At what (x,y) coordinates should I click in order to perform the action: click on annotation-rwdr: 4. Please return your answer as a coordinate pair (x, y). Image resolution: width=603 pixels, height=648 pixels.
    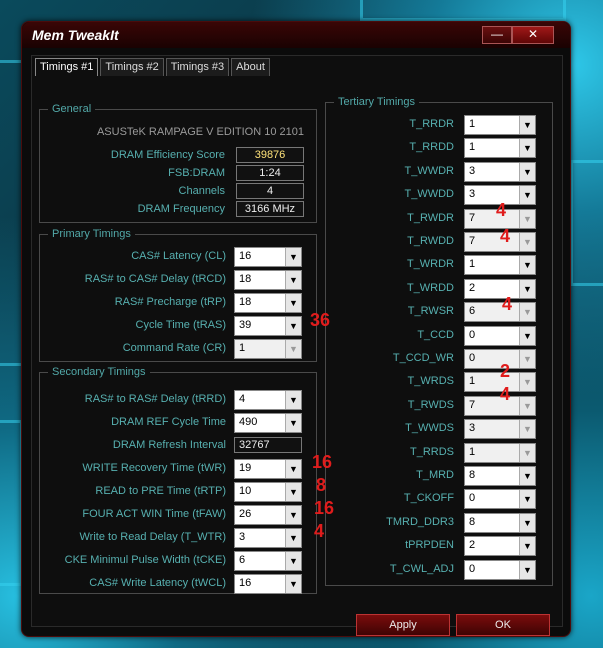
    Looking at the image, I should click on (501, 210).